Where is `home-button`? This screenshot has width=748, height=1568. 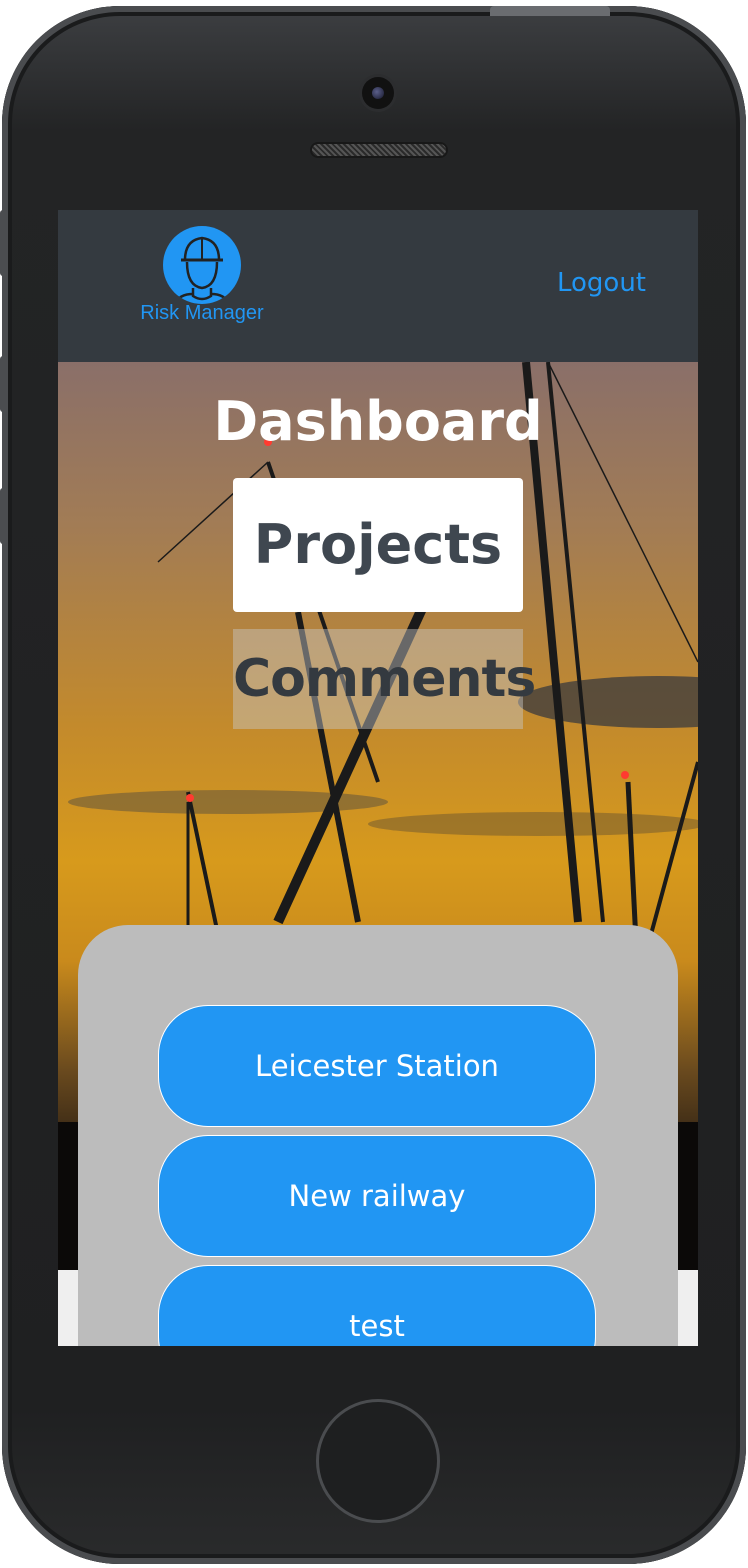
home-button is located at coordinates (378, 1461).